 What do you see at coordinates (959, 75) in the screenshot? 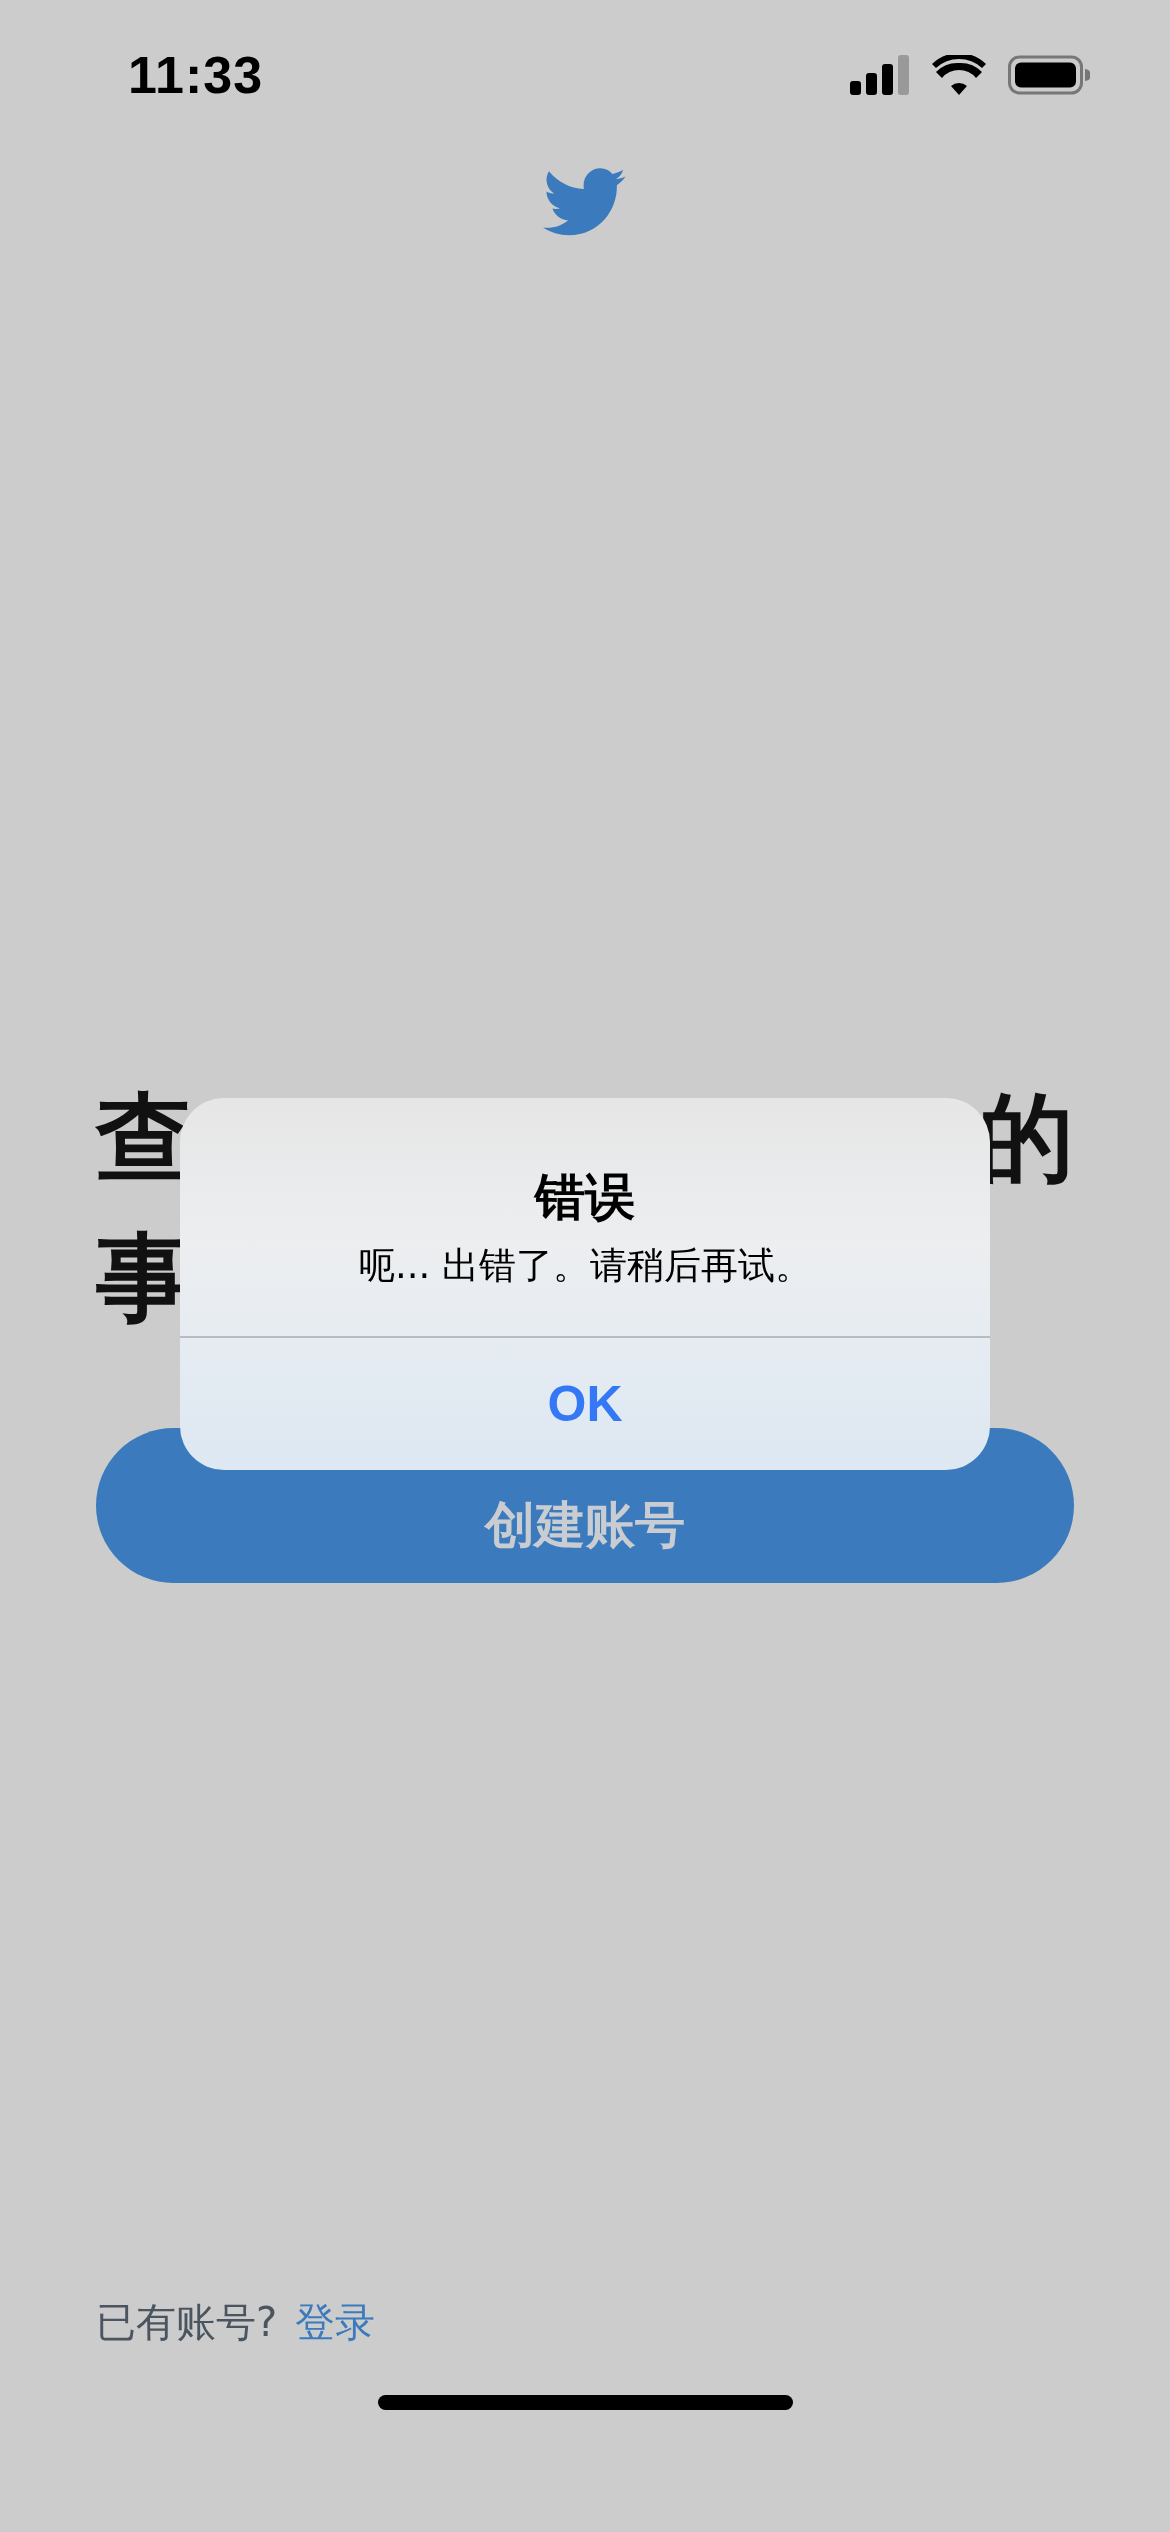
I see `wifi-icon` at bounding box center [959, 75].